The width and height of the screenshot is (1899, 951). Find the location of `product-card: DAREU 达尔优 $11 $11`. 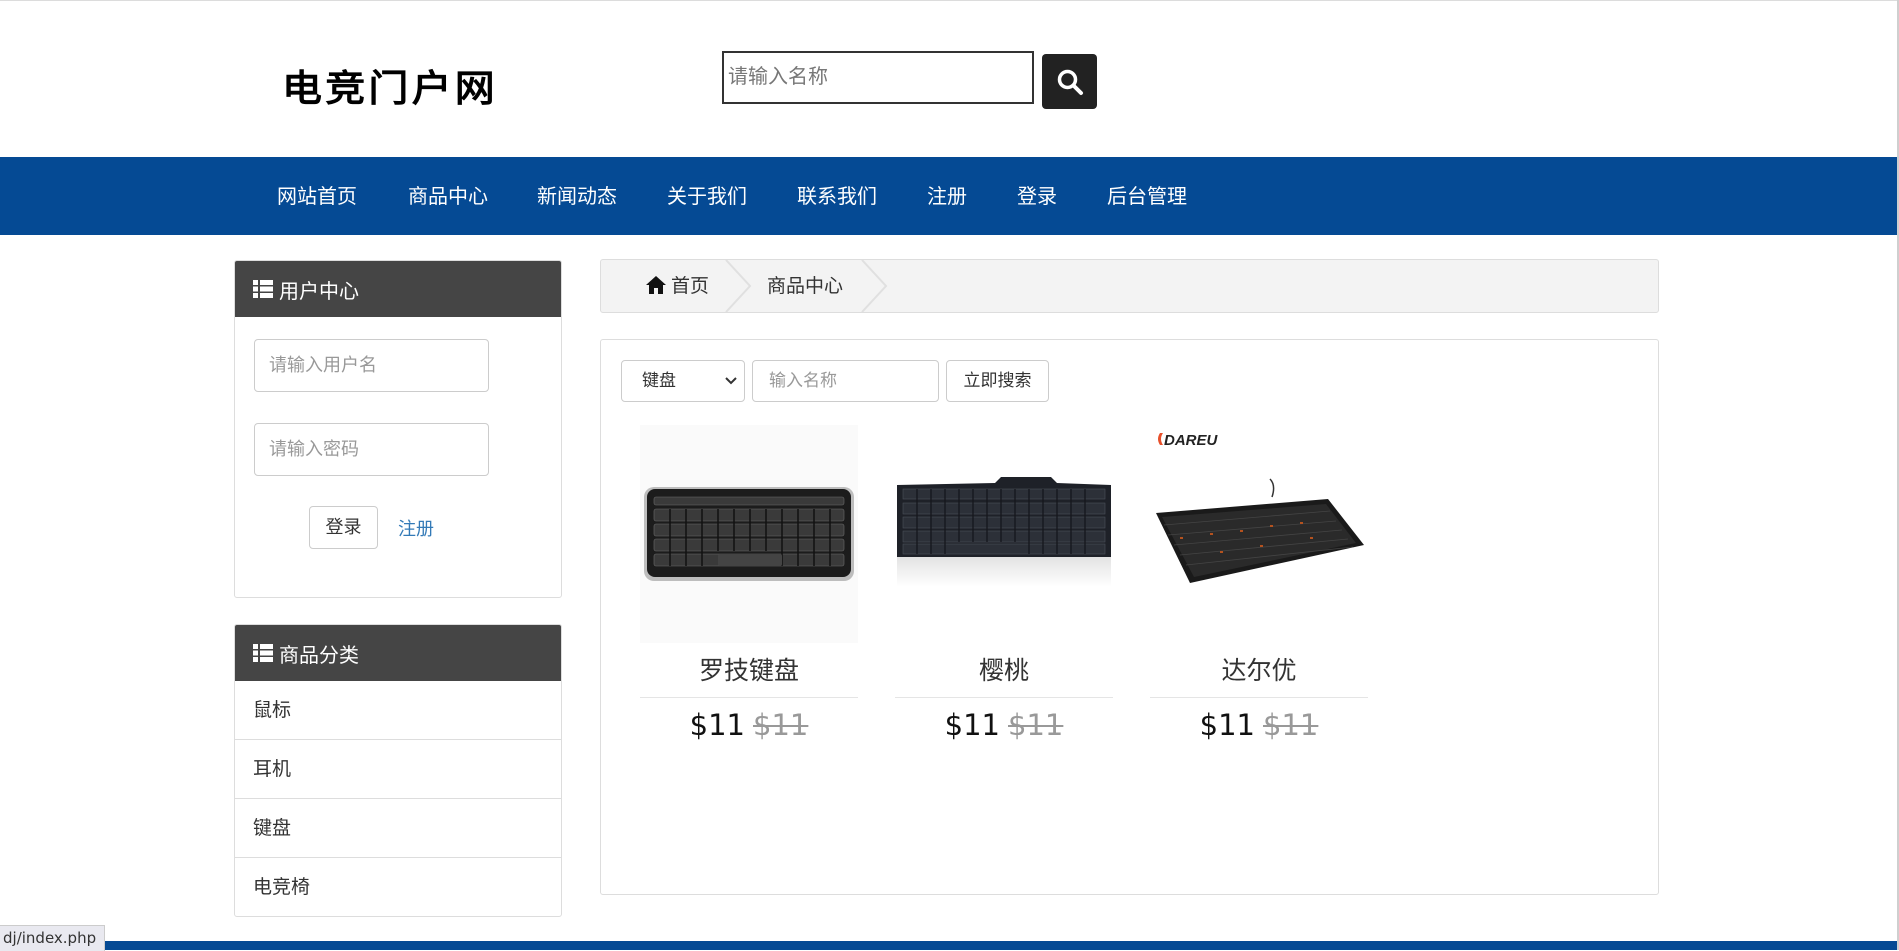

product-card: DAREU 达尔优 $11 $11 is located at coordinates (1259, 583).